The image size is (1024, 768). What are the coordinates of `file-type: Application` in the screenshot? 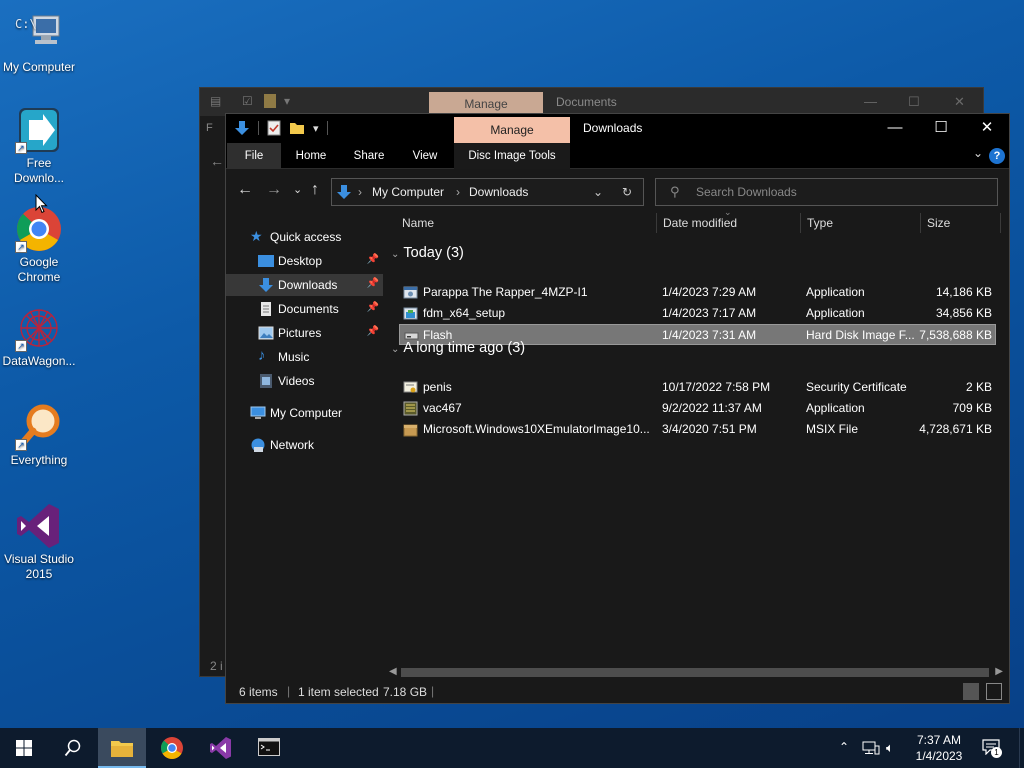 It's located at (835, 408).